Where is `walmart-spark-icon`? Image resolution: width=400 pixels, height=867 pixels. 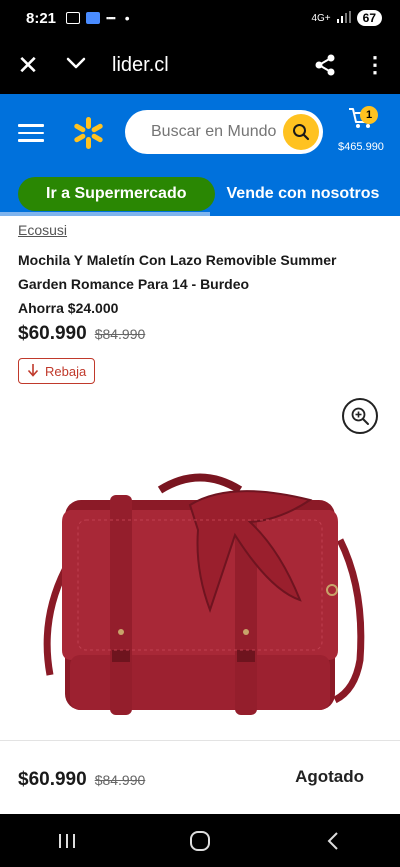 walmart-spark-icon is located at coordinates (88, 133).